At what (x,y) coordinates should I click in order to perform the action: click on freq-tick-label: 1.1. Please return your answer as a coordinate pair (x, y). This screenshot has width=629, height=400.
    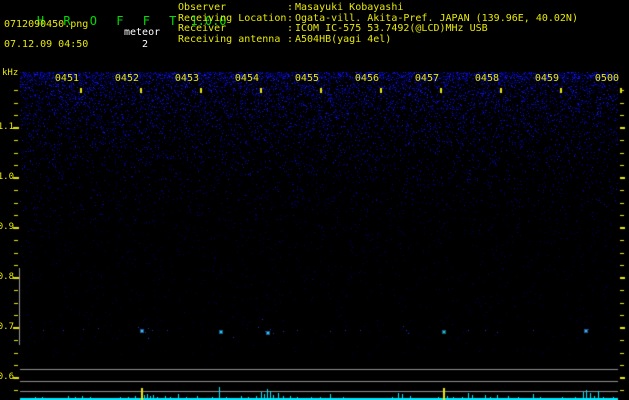
    Looking at the image, I should click on (7, 127).